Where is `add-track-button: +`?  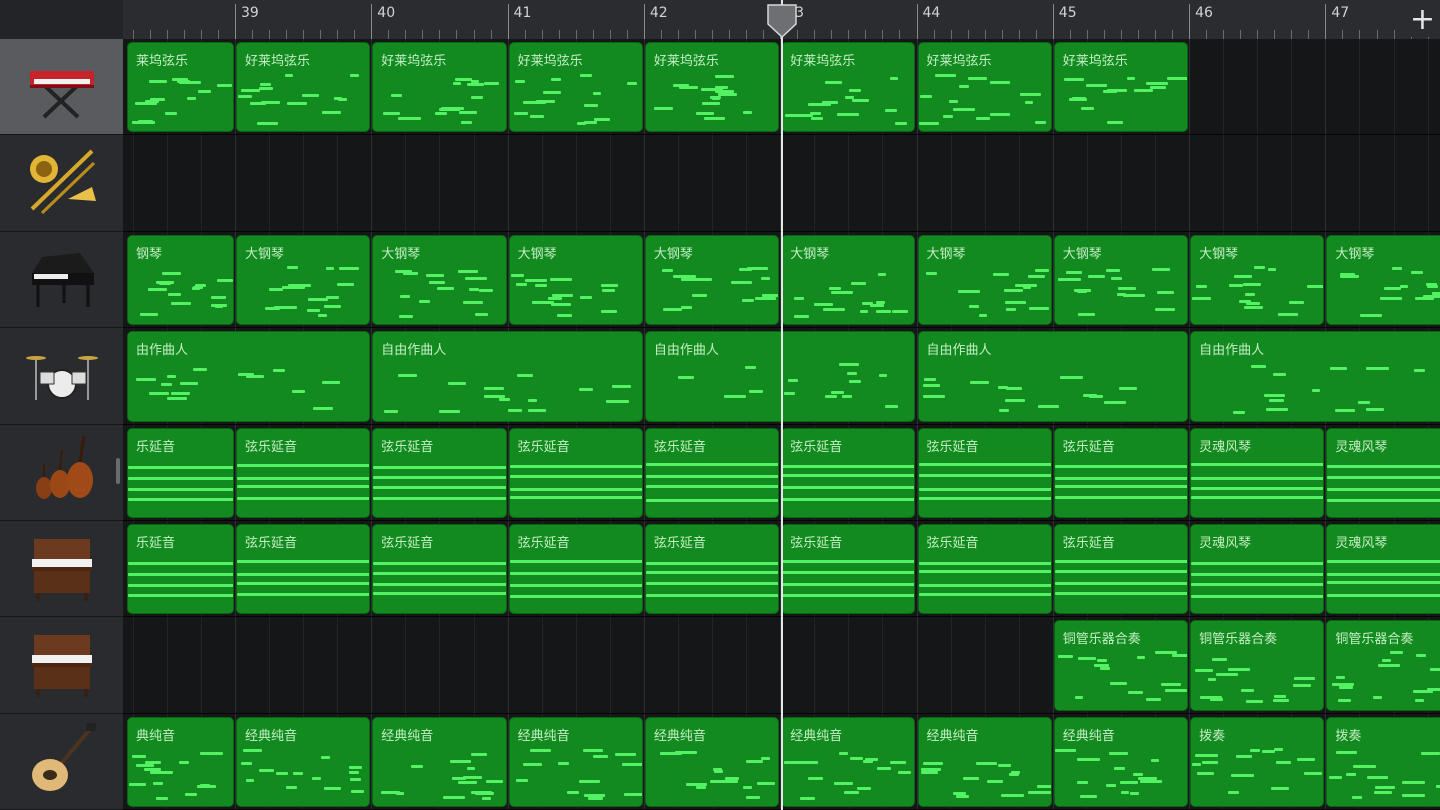
add-track-button: + is located at coordinates (1422, 19).